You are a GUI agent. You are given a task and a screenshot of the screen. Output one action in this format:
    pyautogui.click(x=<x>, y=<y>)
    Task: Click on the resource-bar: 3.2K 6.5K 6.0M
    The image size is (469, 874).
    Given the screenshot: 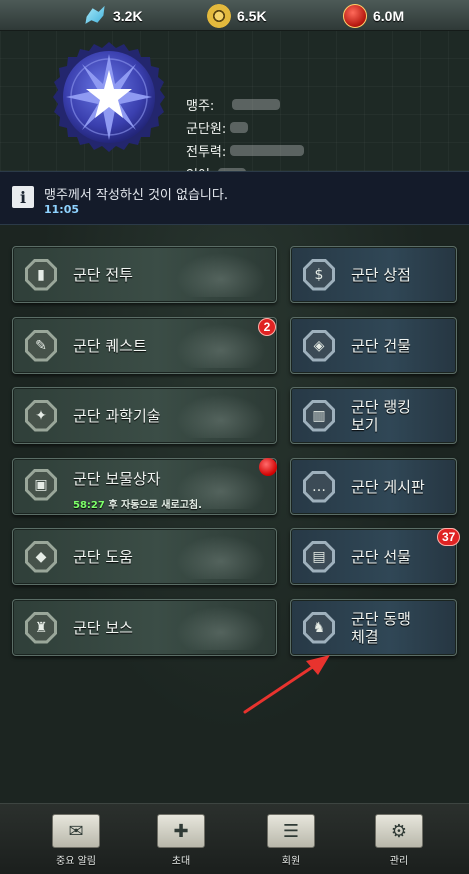 What is the action you would take?
    pyautogui.click(x=234, y=15)
    